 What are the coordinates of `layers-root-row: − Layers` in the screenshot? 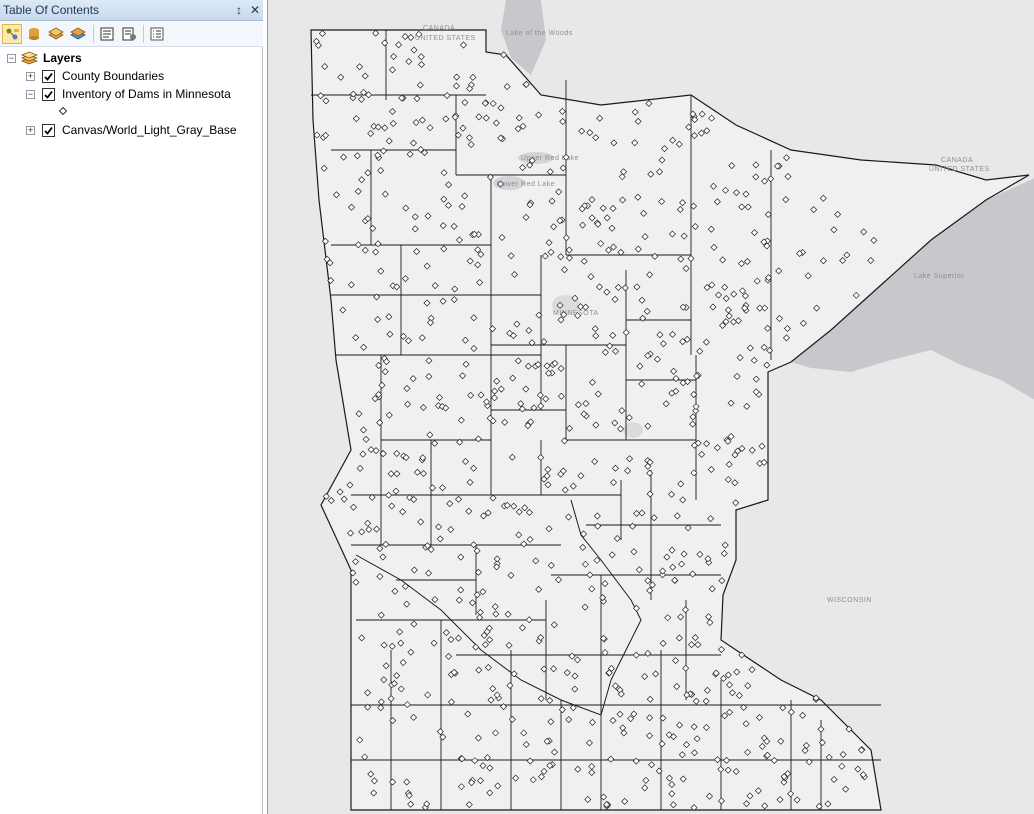 It's located at (130, 59).